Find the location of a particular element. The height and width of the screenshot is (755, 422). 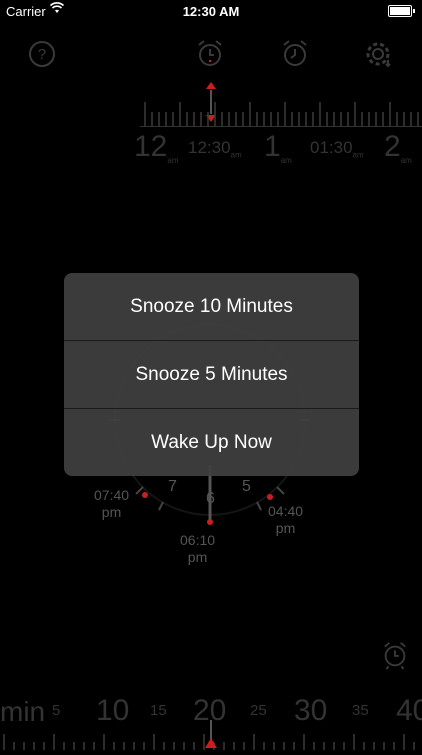

battery-icon is located at coordinates (401, 11).